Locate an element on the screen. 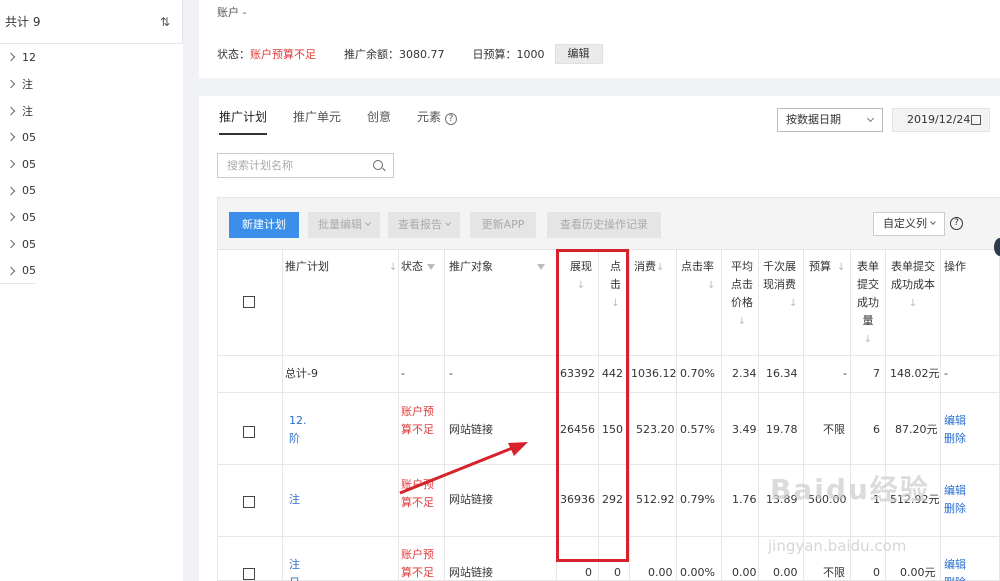  watermark: Baidu经验 is located at coordinates (850, 489).